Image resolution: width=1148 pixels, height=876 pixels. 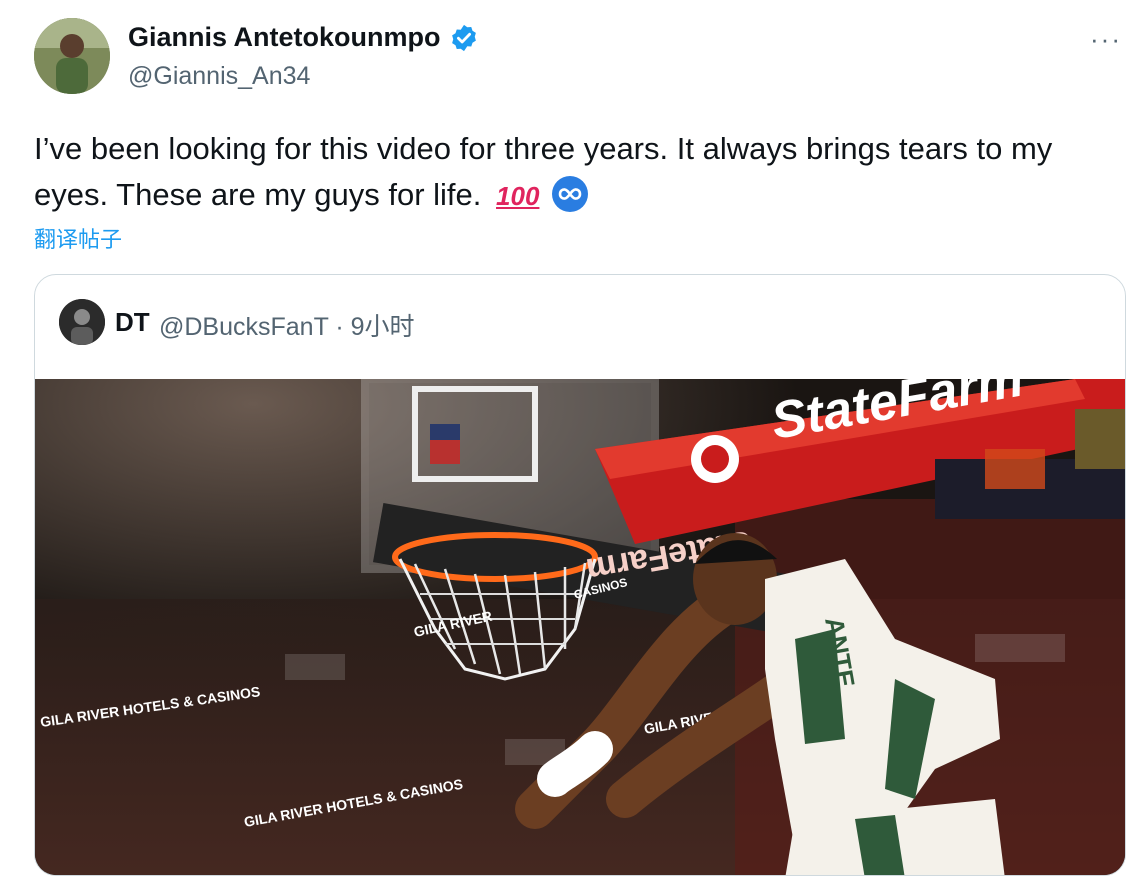 I want to click on hundred-points-emoji-icon: 100, so click(x=518, y=196).